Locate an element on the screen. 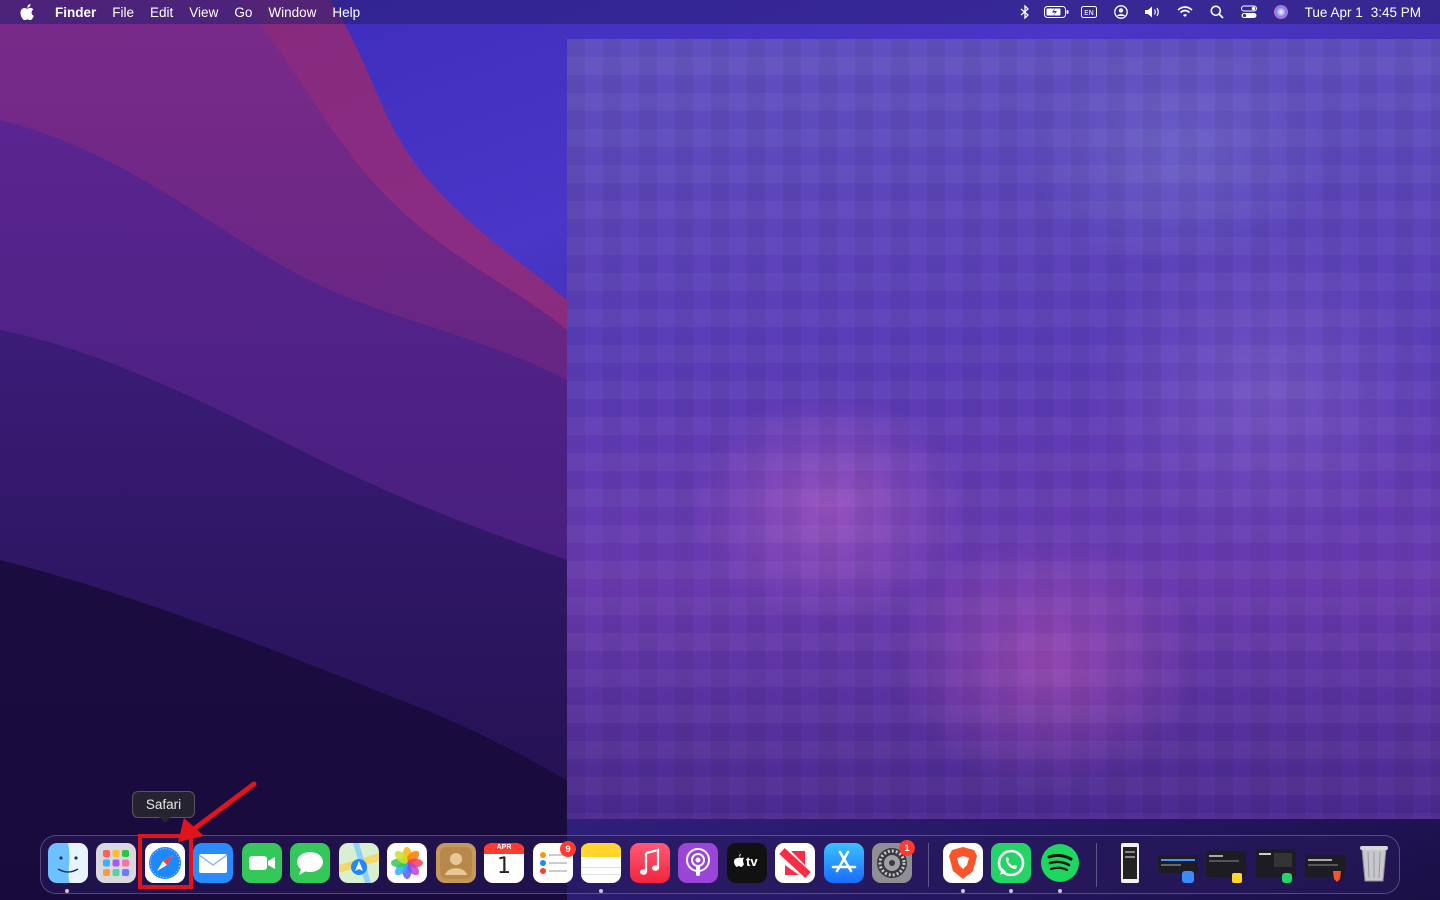  dock-whatsapp is located at coordinates (1011, 863).